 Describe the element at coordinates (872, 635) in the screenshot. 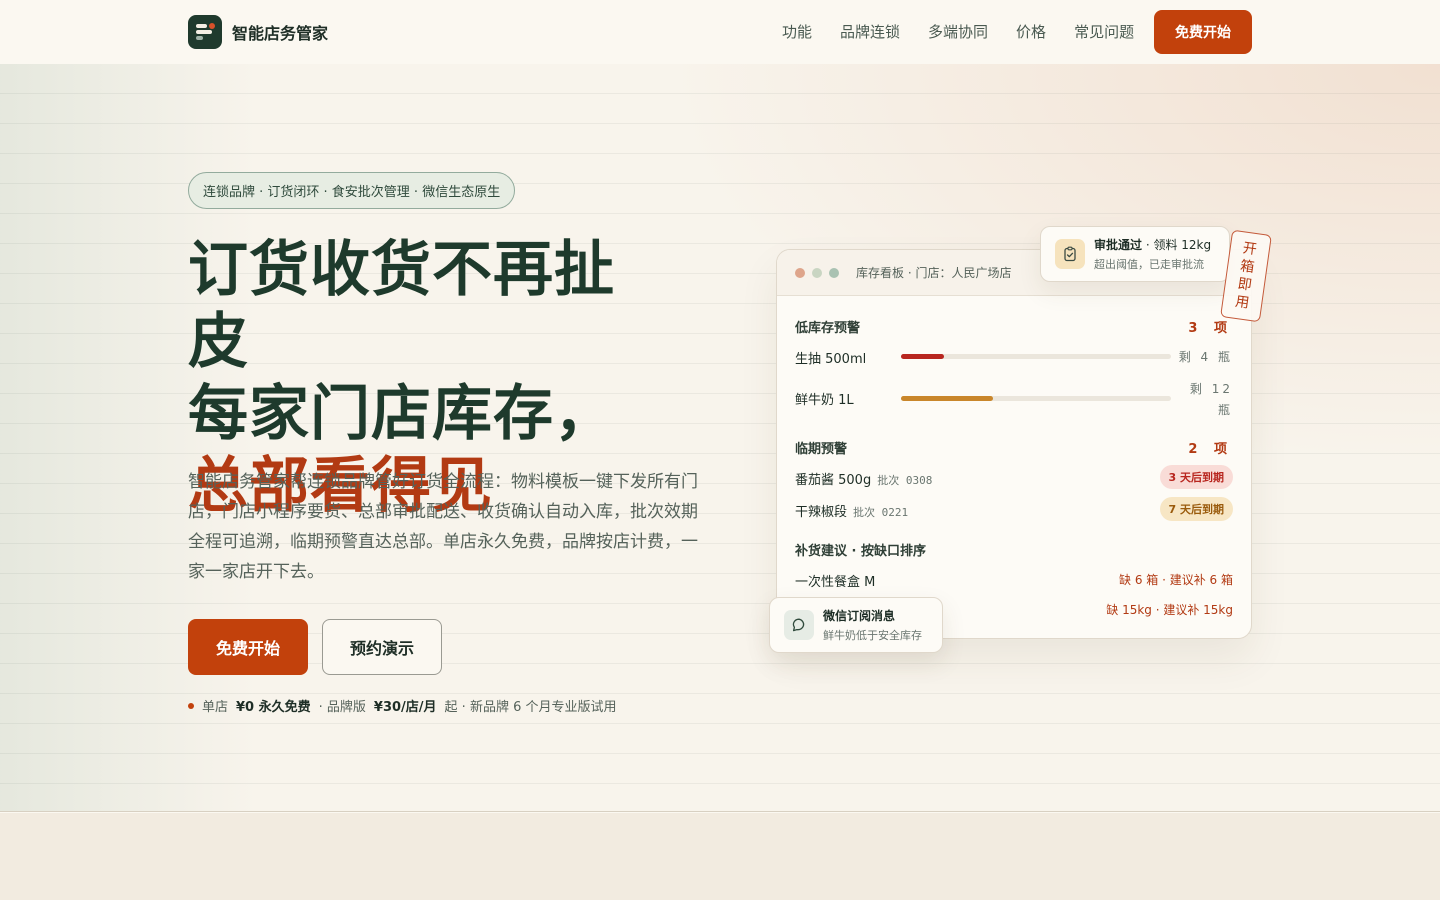

I see `wechat-sub: 鲜牛奶低于安全库存` at that location.